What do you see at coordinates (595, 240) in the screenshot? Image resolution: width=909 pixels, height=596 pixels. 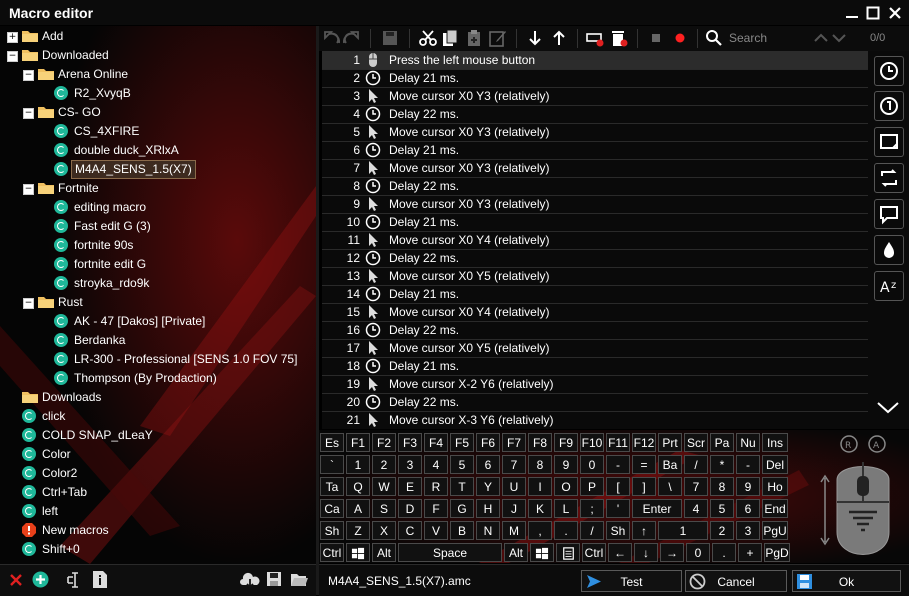 I see `step-row: 11 Move cursor X0 Y4 (relatively)` at bounding box center [595, 240].